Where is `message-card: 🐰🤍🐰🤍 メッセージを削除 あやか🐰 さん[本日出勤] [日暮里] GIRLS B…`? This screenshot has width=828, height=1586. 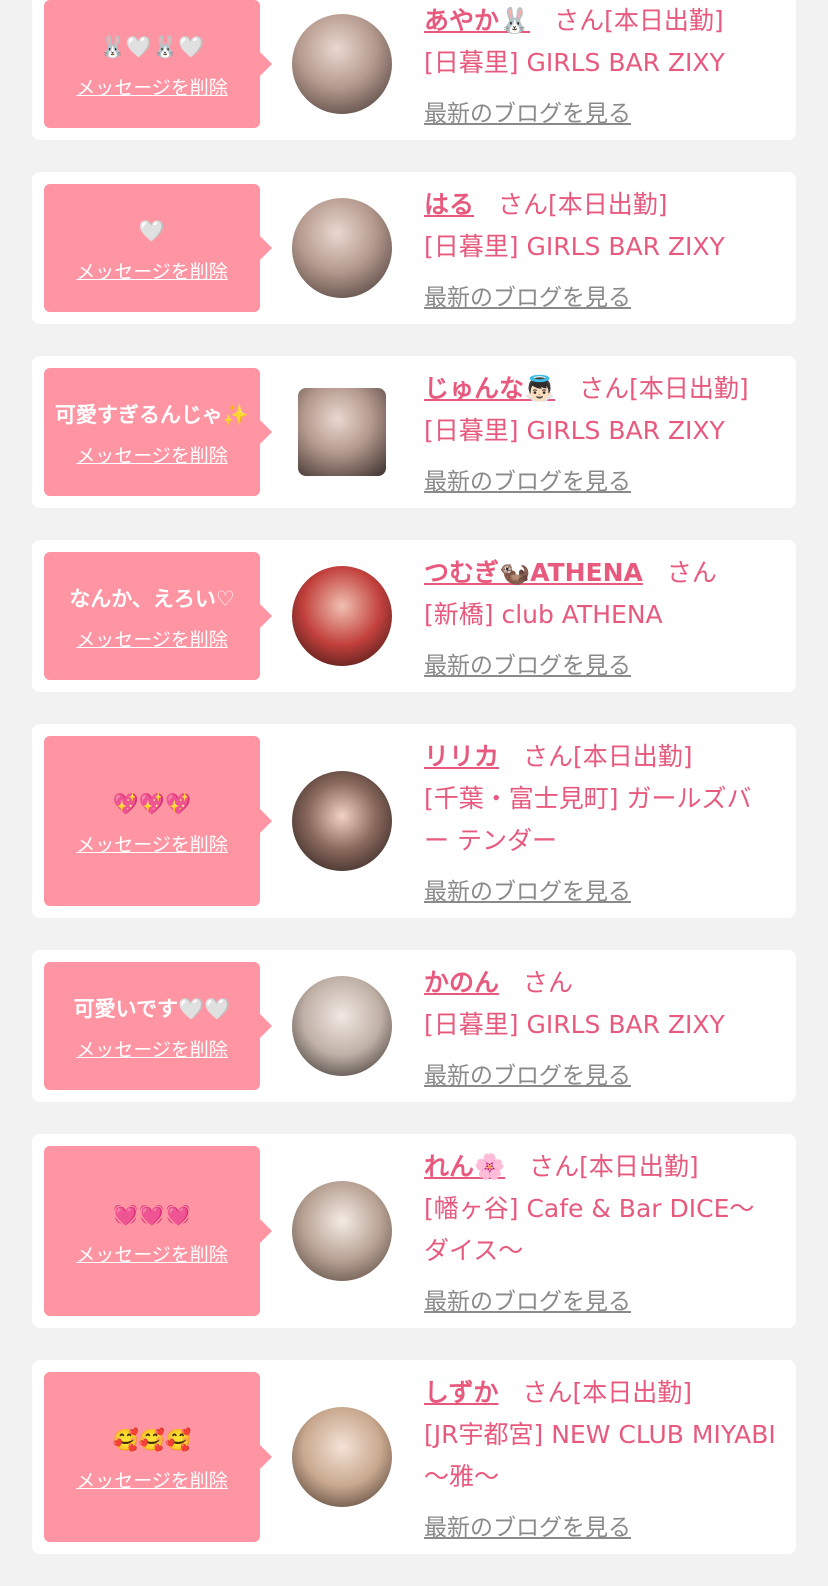
message-card: 🐰🤍🐰🤍 メッセージを削除 あやか🐰 さん[本日出勤] [日暮里] GIRLS B… is located at coordinates (414, 70).